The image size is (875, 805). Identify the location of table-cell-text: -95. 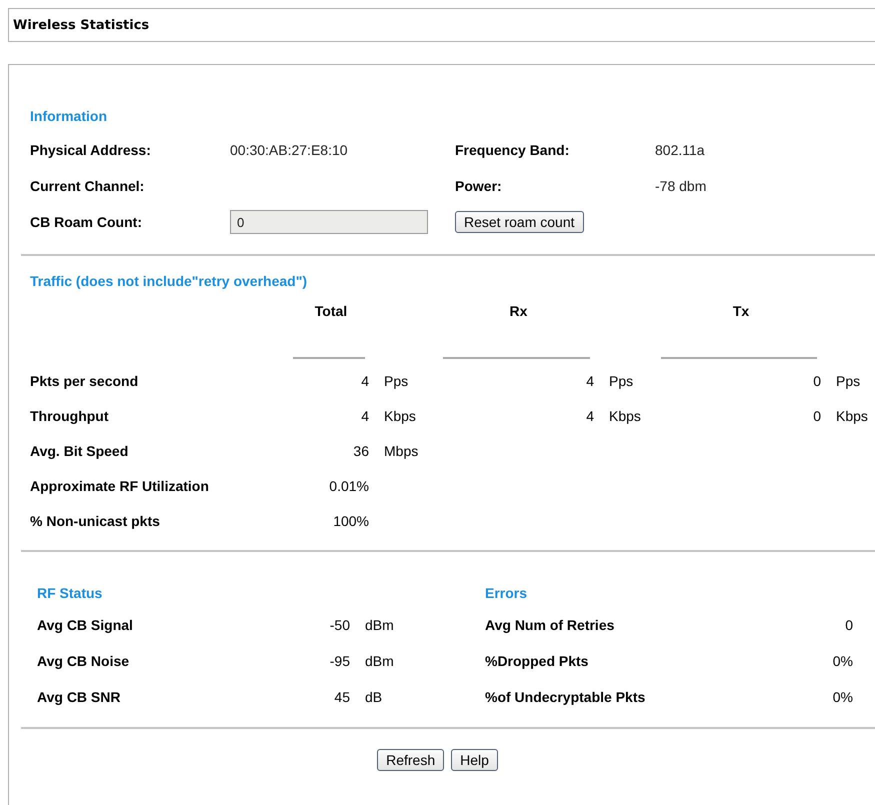
(339, 661).